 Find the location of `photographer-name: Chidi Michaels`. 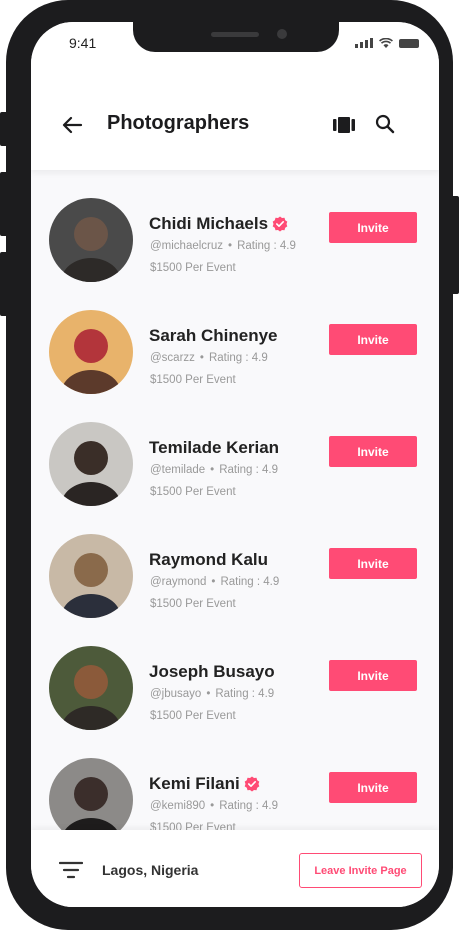

photographer-name: Chidi Michaels is located at coordinates (208, 224).